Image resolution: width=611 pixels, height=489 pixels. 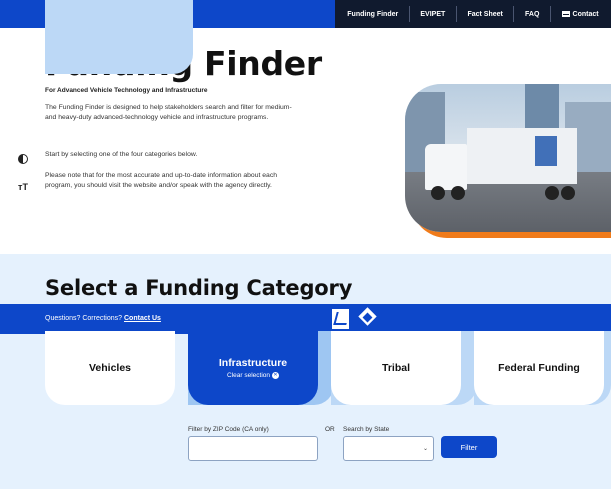 What do you see at coordinates (119, 37) in the screenshot?
I see `card-accent` at bounding box center [119, 37].